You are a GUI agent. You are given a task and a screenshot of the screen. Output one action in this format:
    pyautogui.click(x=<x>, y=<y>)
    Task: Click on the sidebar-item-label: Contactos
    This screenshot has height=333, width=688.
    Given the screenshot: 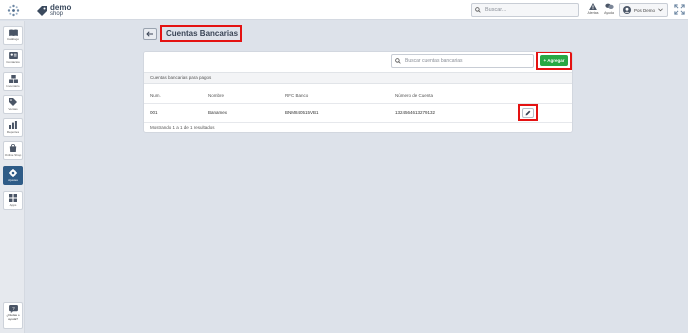 What is the action you would take?
    pyautogui.click(x=13, y=62)
    